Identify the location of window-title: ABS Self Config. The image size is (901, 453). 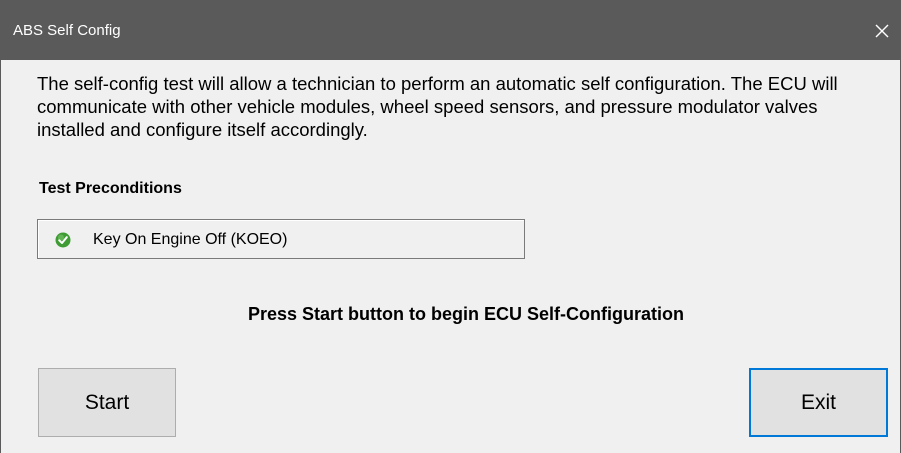
(67, 30).